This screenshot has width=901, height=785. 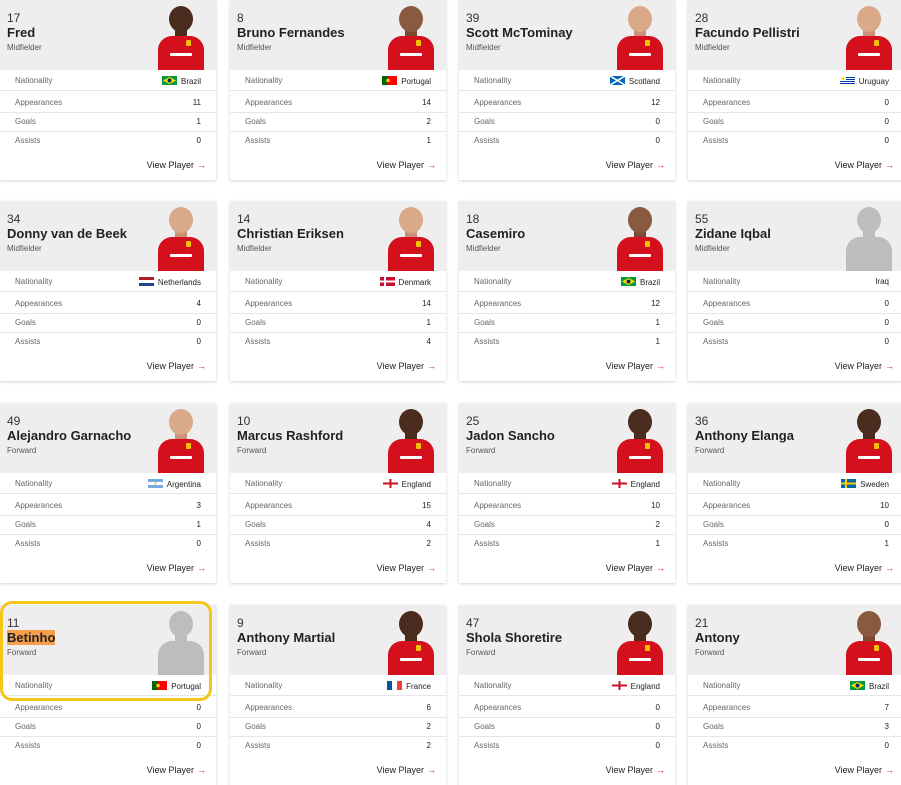 I want to click on club-crest-icon, so click(x=188, y=446).